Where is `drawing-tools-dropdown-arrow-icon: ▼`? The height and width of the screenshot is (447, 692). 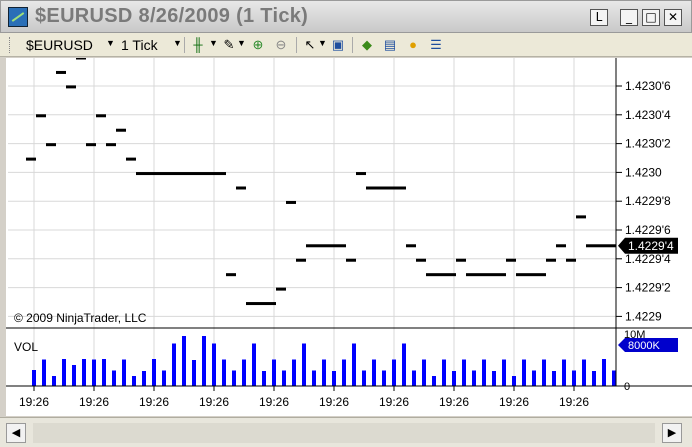 drawing-tools-dropdown-arrow-icon: ▼ is located at coordinates (241, 43).